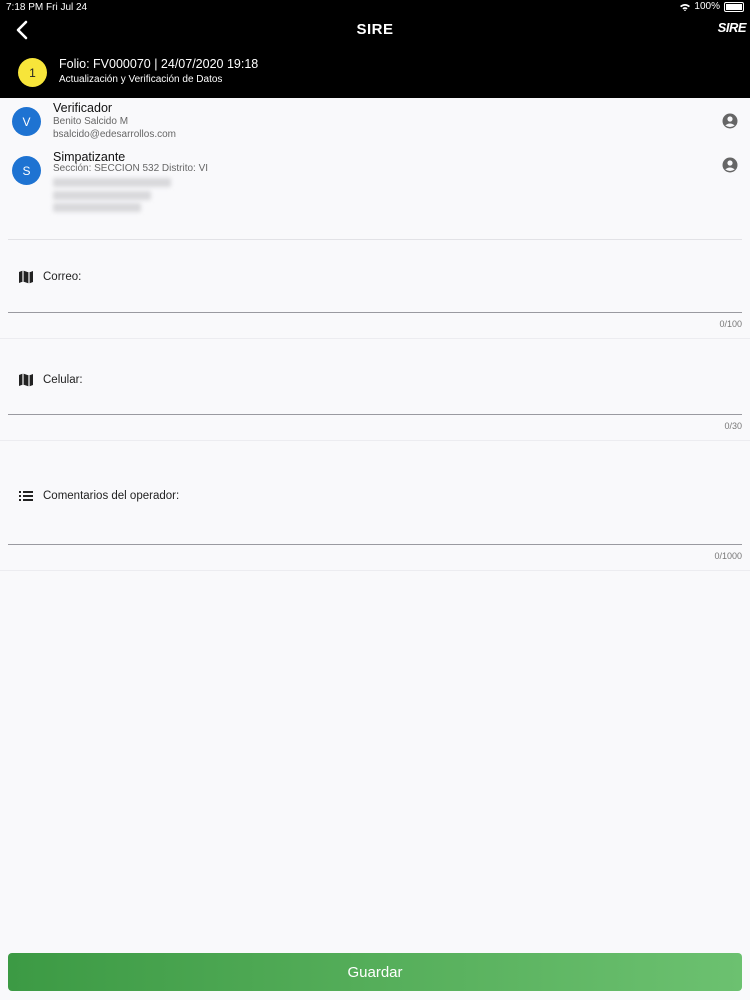 This screenshot has height=1000, width=750. I want to click on verificador-name: Benito Salcido M, so click(91, 121).